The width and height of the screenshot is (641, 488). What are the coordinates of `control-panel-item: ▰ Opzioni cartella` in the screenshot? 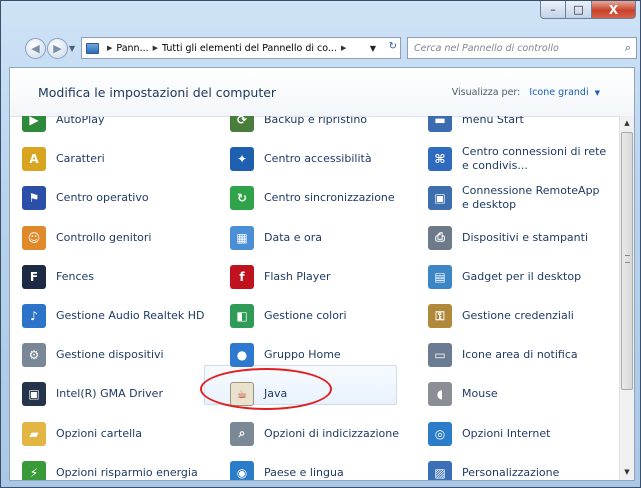 It's located at (117, 434).